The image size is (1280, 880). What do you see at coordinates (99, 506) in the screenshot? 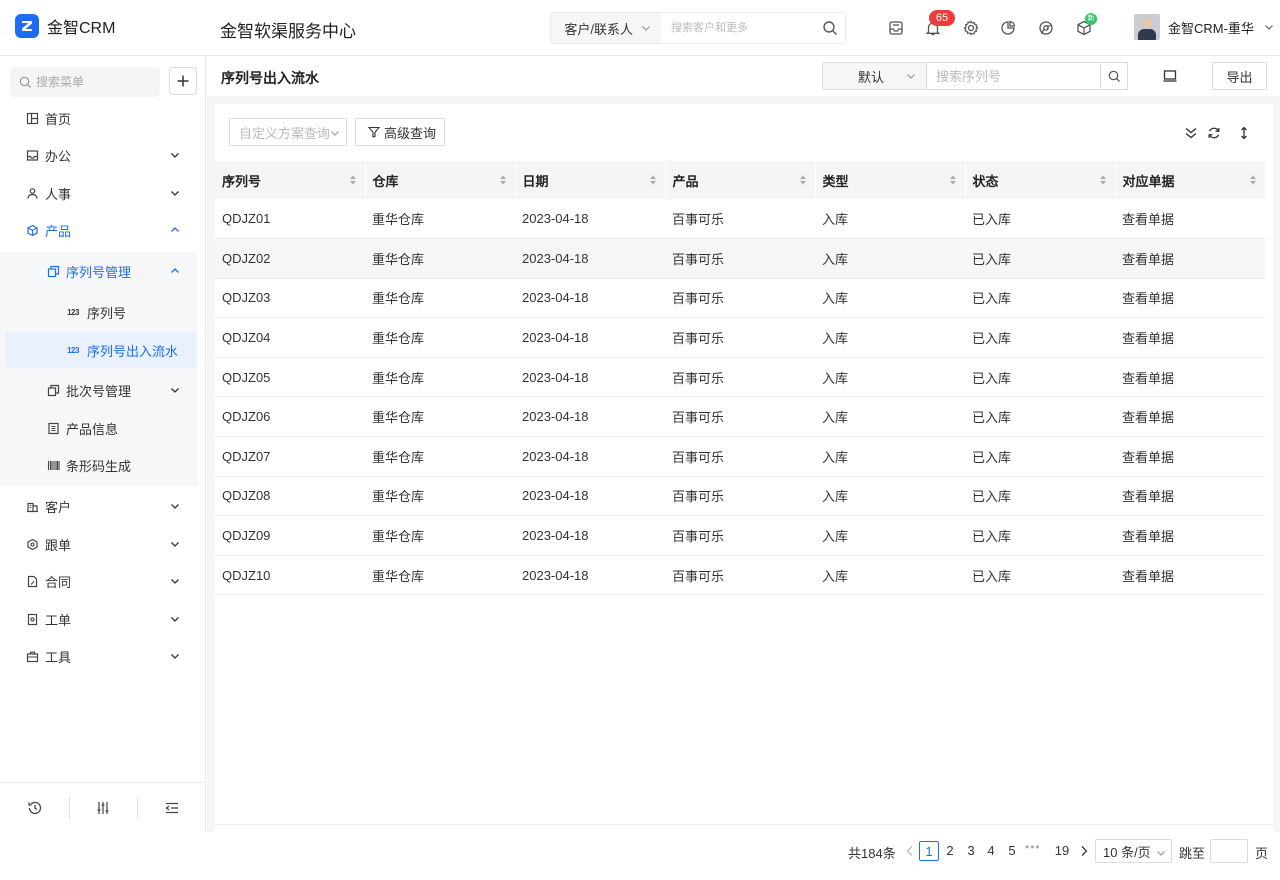
I see `sidebar-item-customer: 客户` at bounding box center [99, 506].